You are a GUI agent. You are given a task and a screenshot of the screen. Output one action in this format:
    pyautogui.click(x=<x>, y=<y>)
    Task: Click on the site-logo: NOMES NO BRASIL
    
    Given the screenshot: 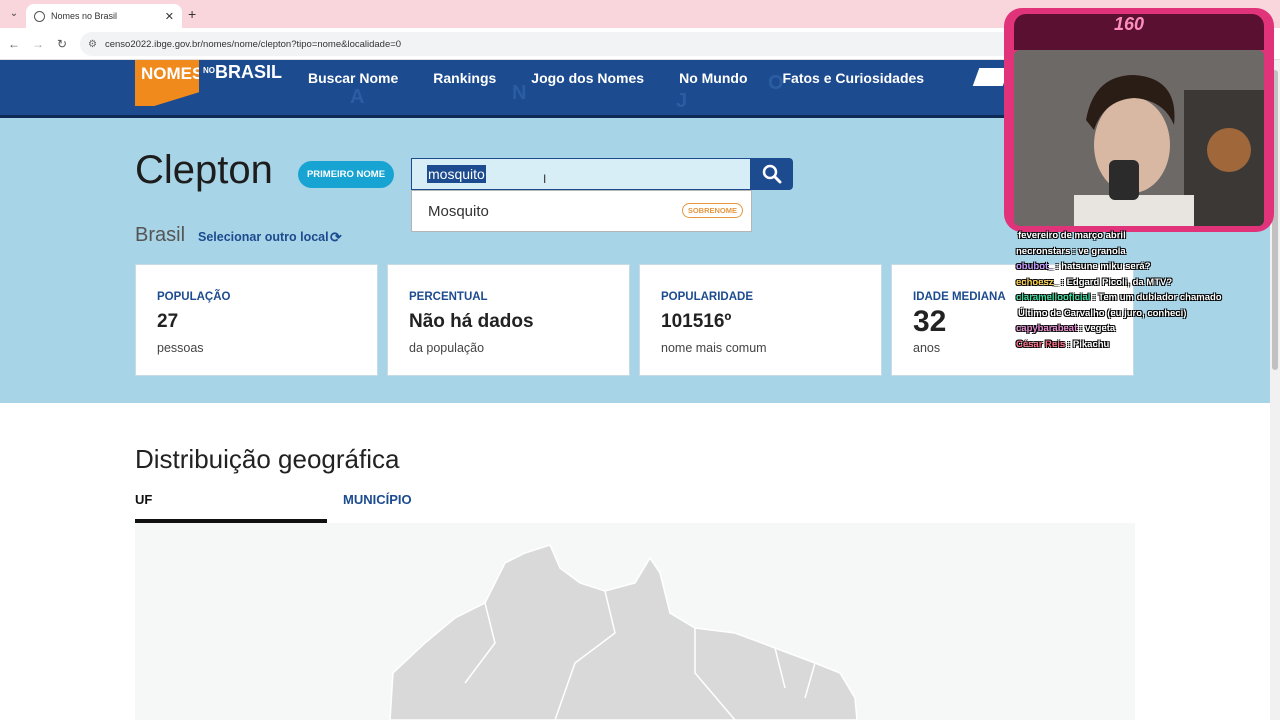 What is the action you would take?
    pyautogui.click(x=208, y=83)
    